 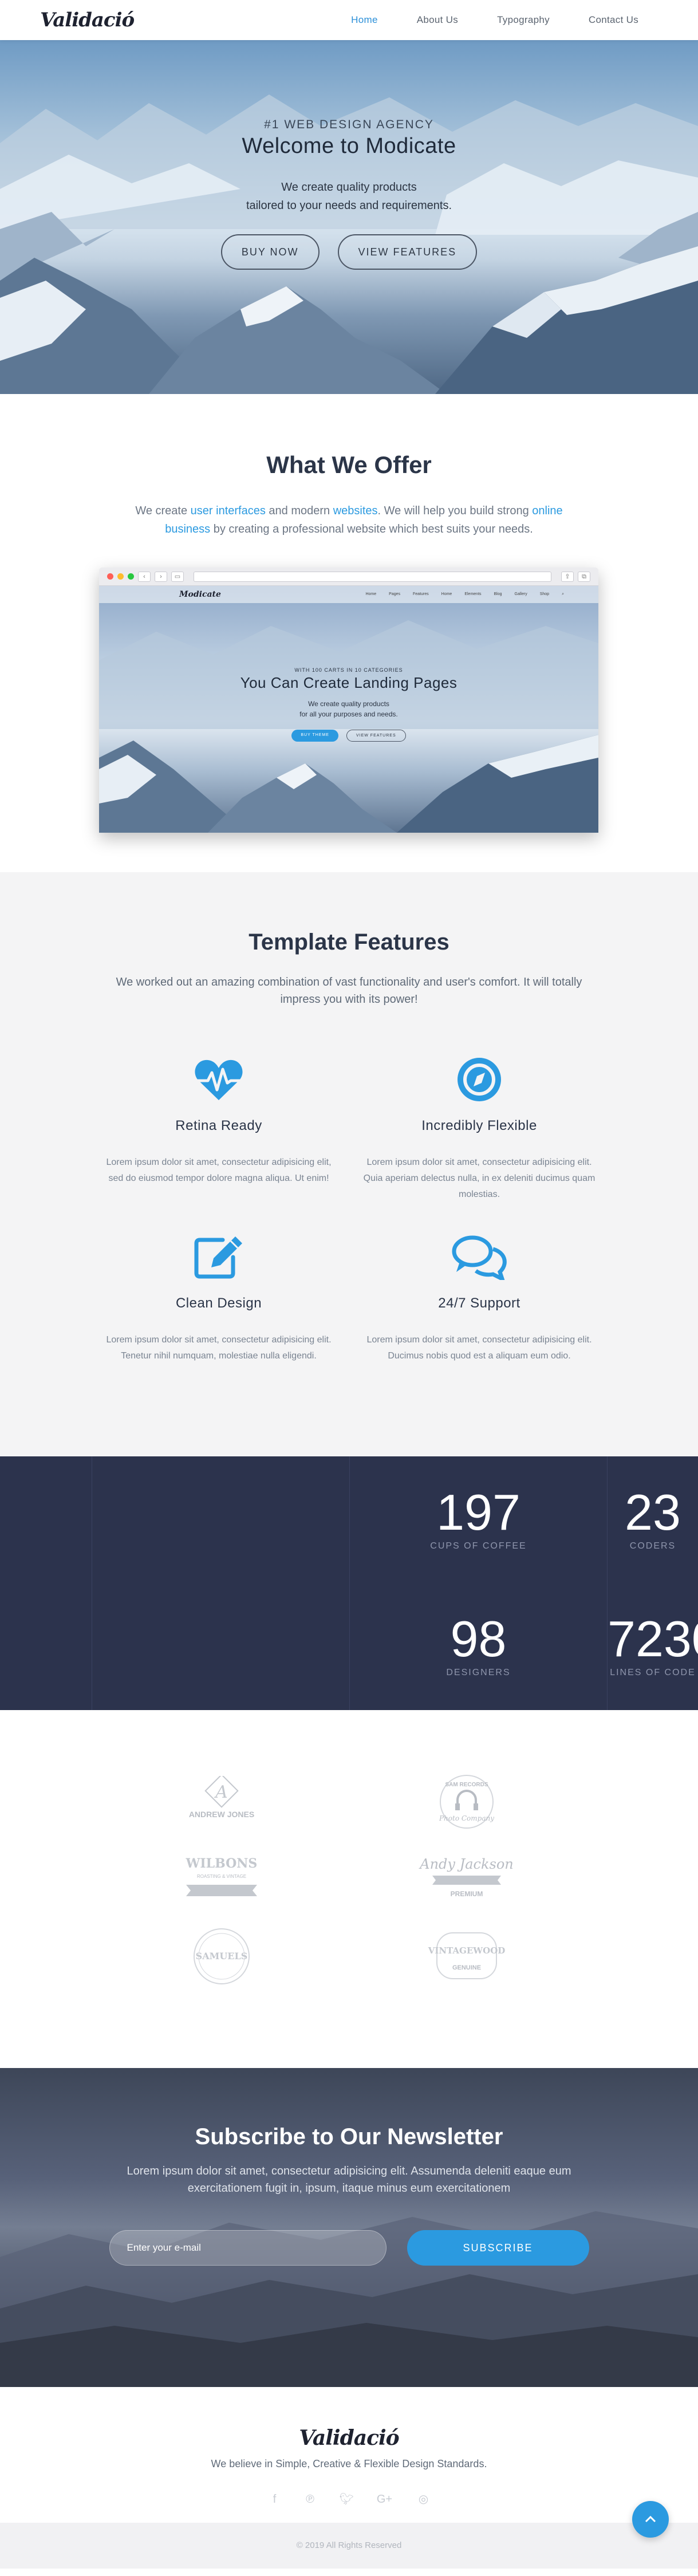 I want to click on mockup-menu-item: Pages, so click(x=395, y=594).